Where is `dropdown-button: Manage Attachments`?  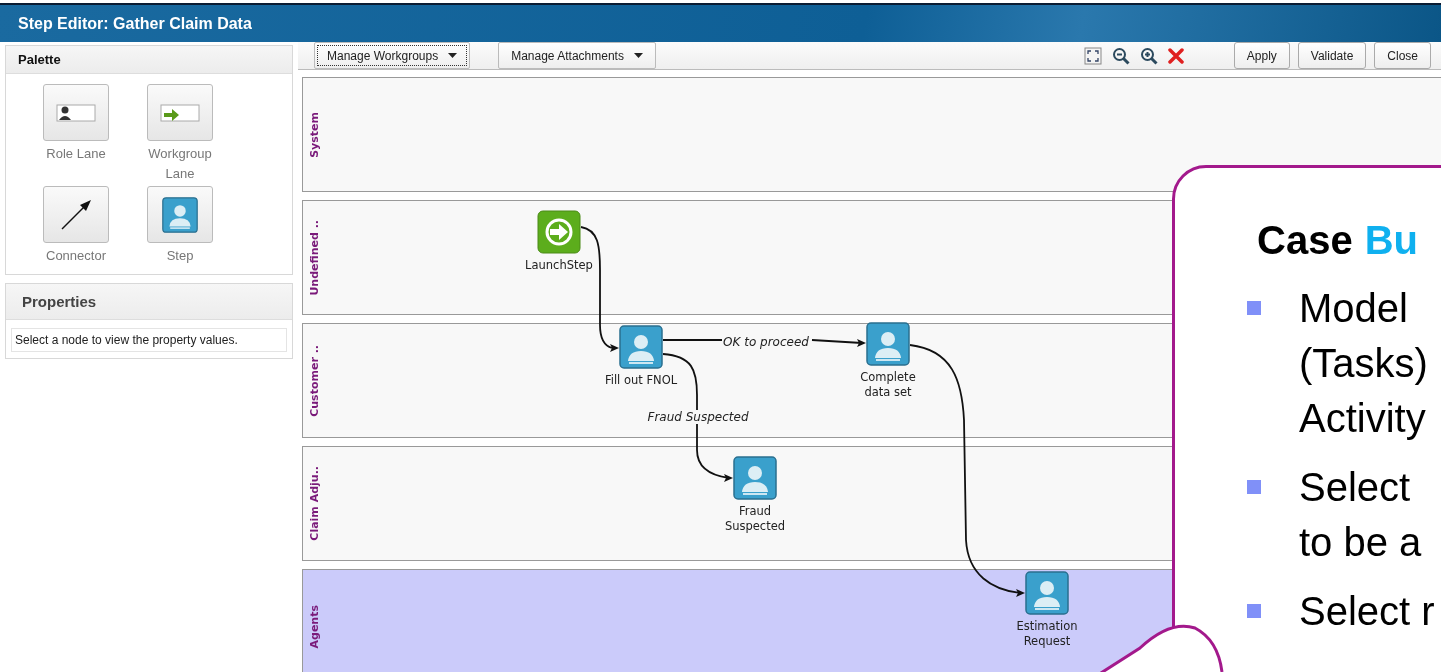 dropdown-button: Manage Attachments is located at coordinates (577, 55).